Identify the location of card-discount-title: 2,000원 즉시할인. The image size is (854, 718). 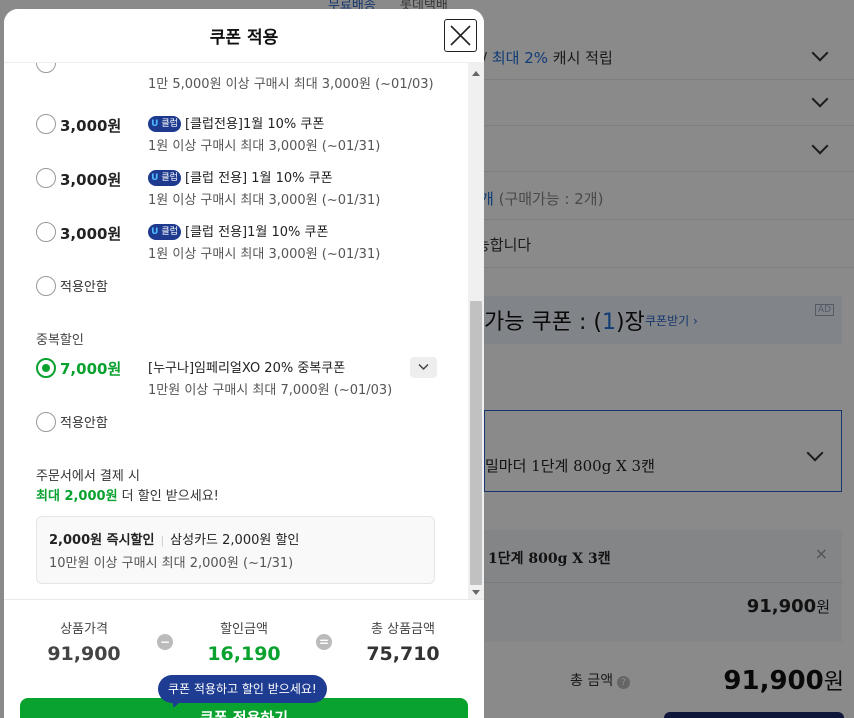
(102, 540).